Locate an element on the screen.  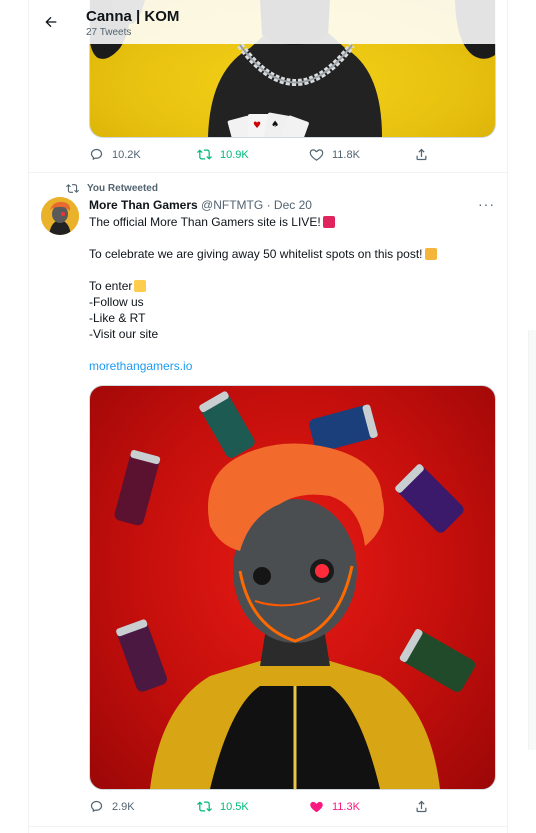
avatar-image is located at coordinates (60, 216).